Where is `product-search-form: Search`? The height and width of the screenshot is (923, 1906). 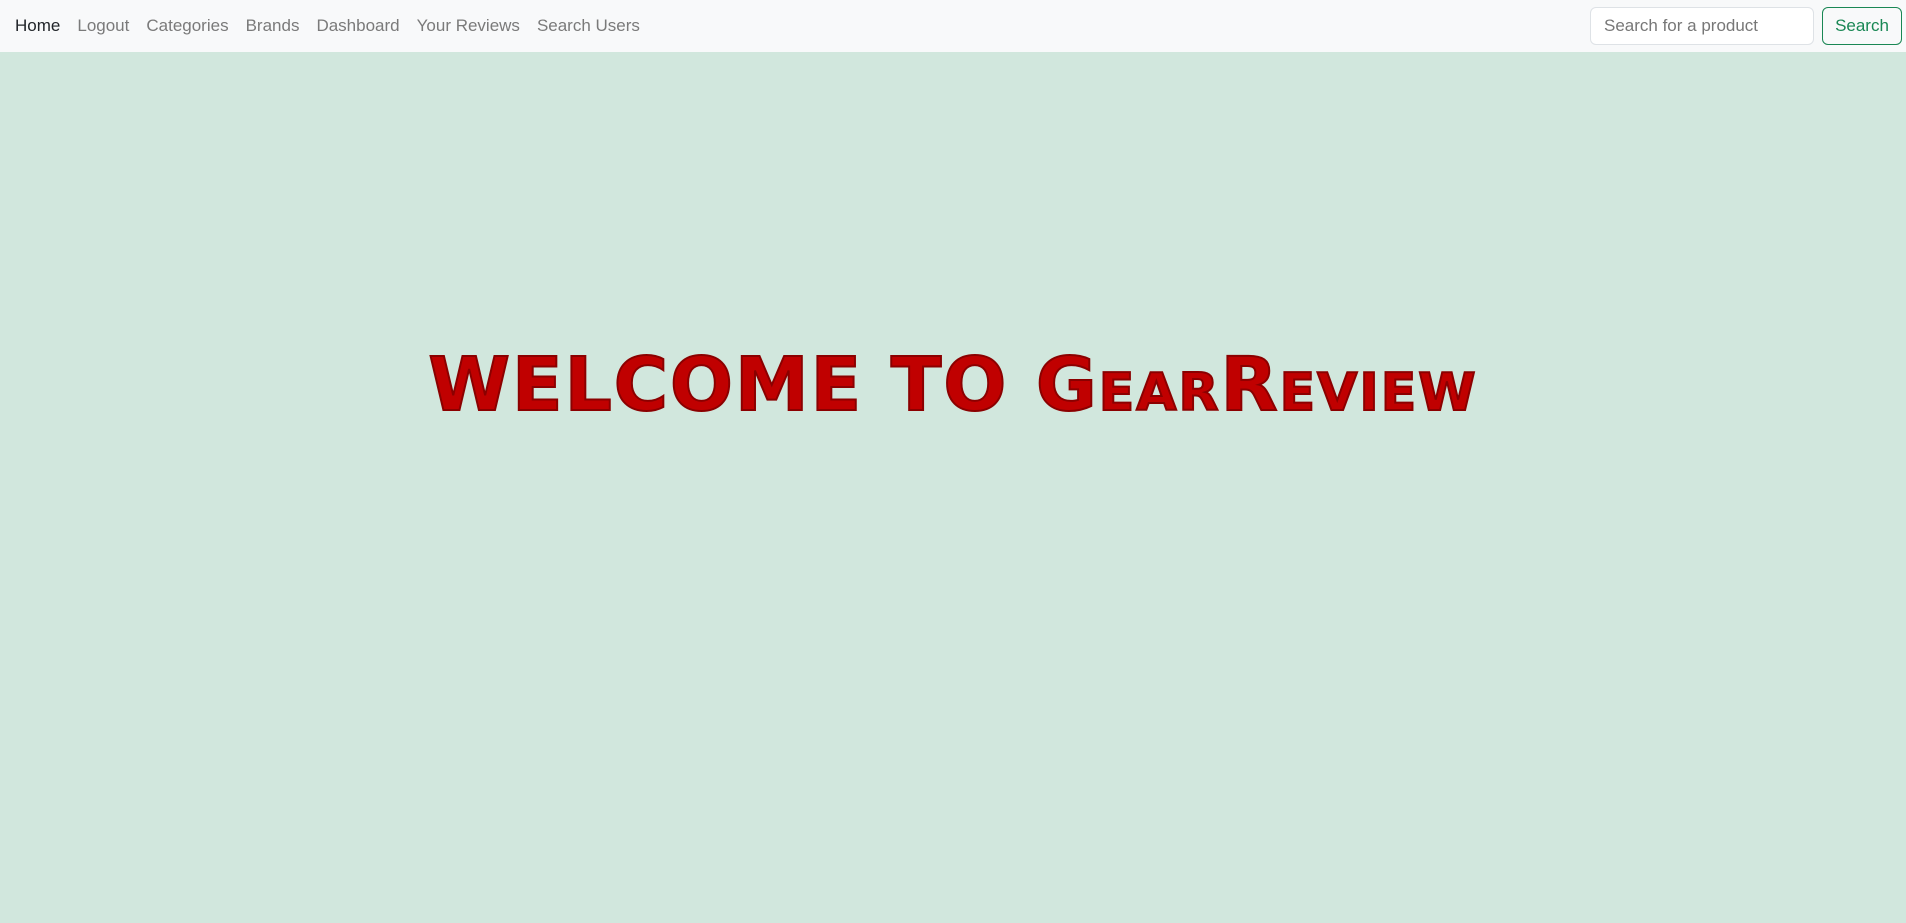
product-search-form: Search is located at coordinates (1746, 26).